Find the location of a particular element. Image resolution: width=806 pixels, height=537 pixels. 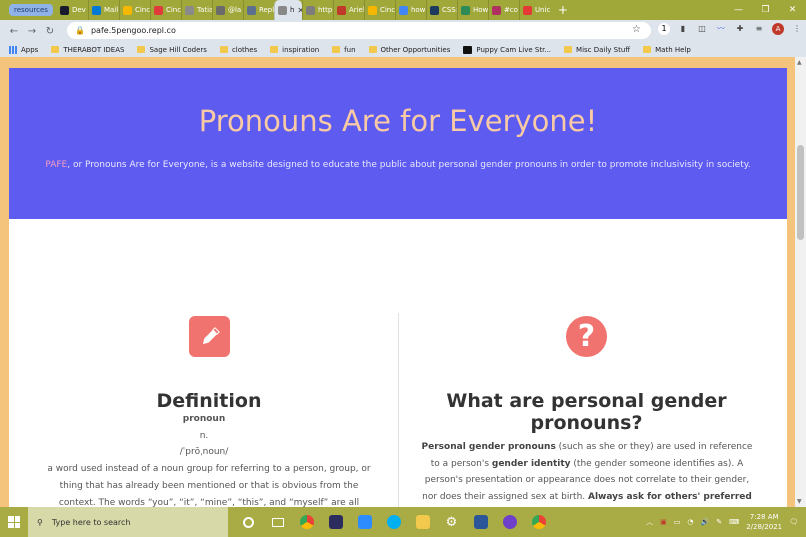

browser-tab: http: is located at coordinates (317, 10).